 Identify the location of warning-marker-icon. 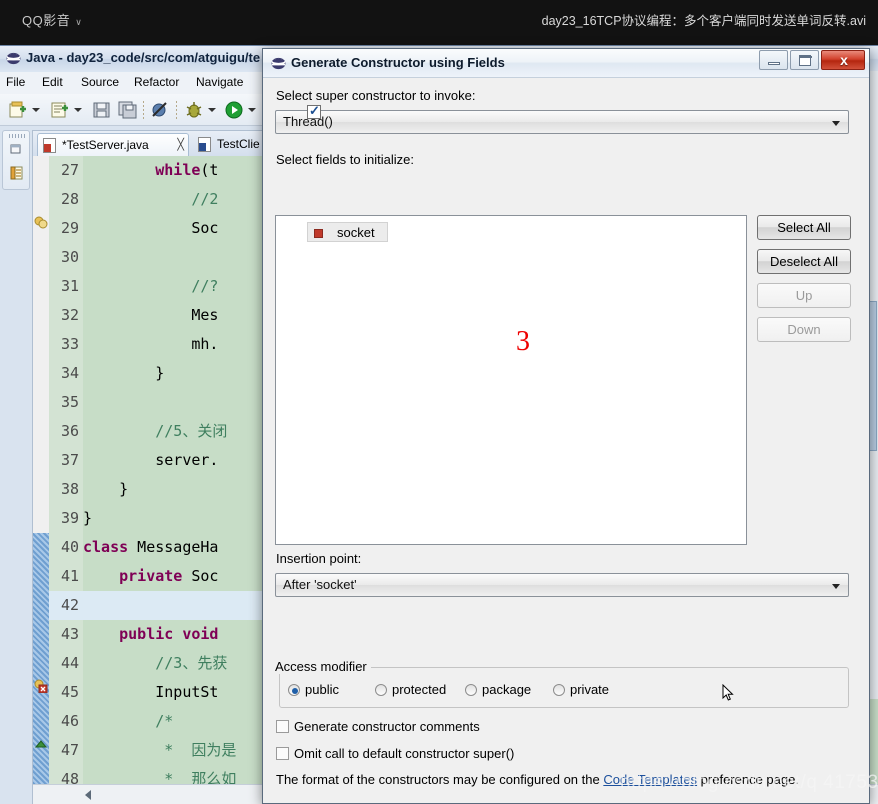
(41, 222).